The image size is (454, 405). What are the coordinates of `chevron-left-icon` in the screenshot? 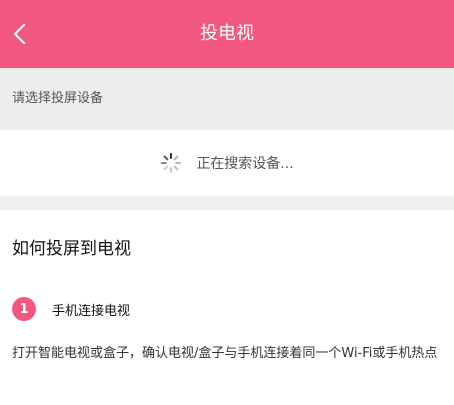 It's located at (19, 34).